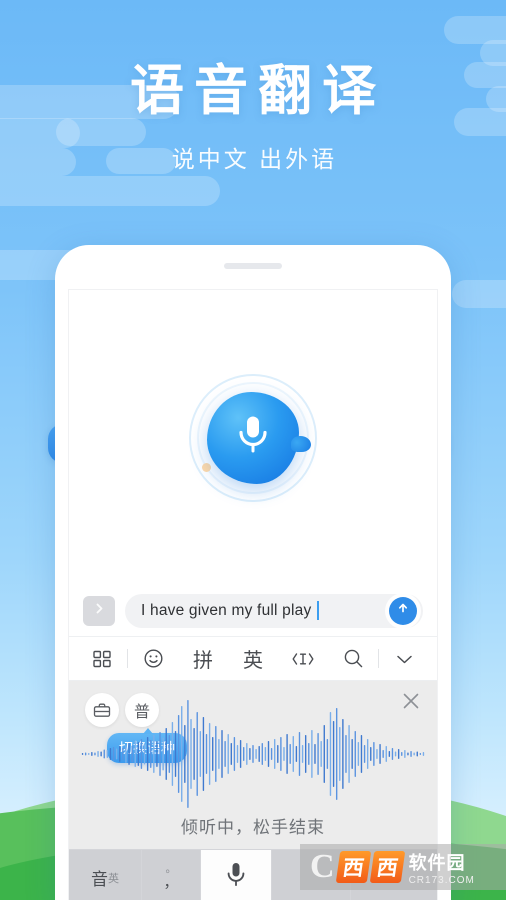 The height and width of the screenshot is (900, 506). What do you see at coordinates (99, 879) in the screenshot?
I see `language-key-main: 音` at bounding box center [99, 879].